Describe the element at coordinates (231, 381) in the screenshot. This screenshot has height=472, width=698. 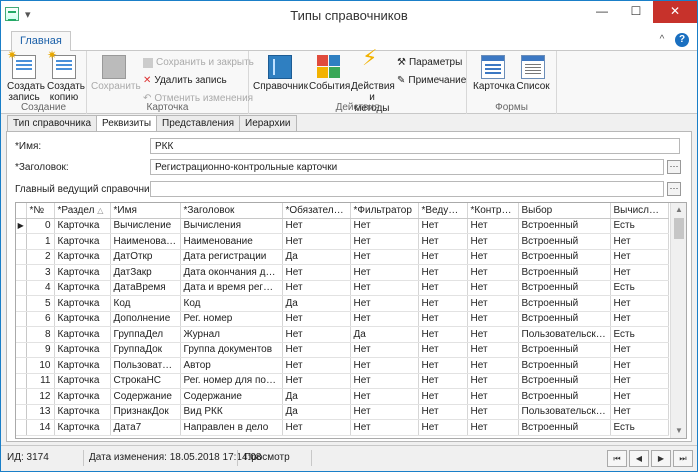
I see `cell-caption: Рег. номер для поиска` at that location.